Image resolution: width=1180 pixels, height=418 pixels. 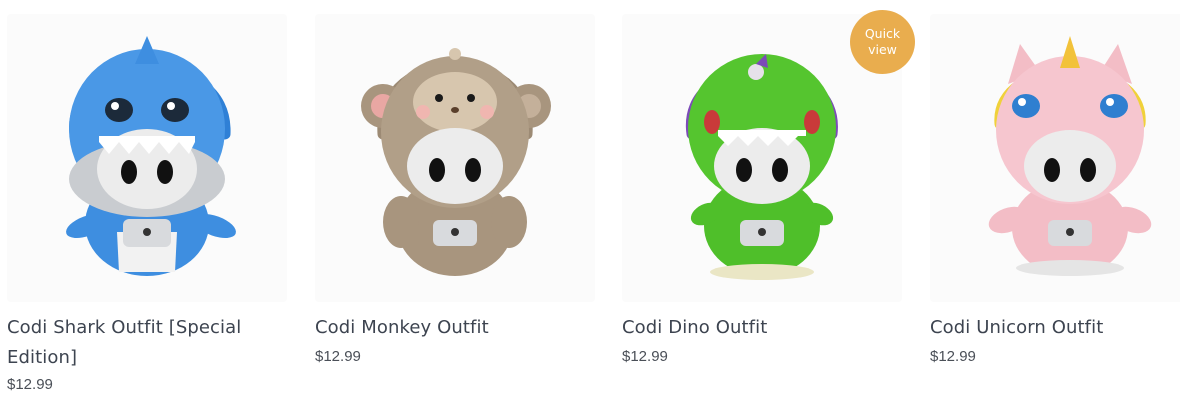 What do you see at coordinates (1055, 328) in the screenshot?
I see `product-title: Codi Unicorn Outfit` at bounding box center [1055, 328].